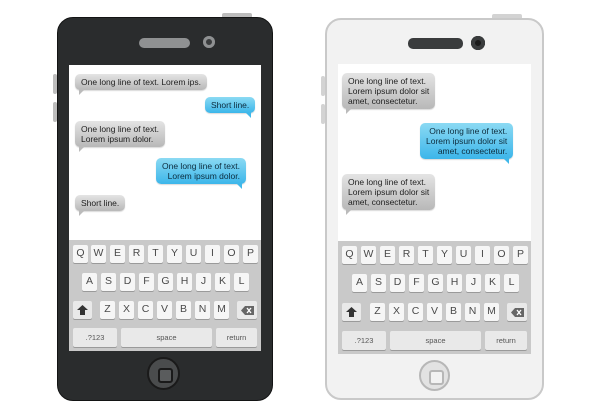 This screenshot has height=418, width=597. What do you see at coordinates (141, 84) in the screenshot?
I see `message-bubble-received: One long line of text. Lorem ips.` at bounding box center [141, 84].